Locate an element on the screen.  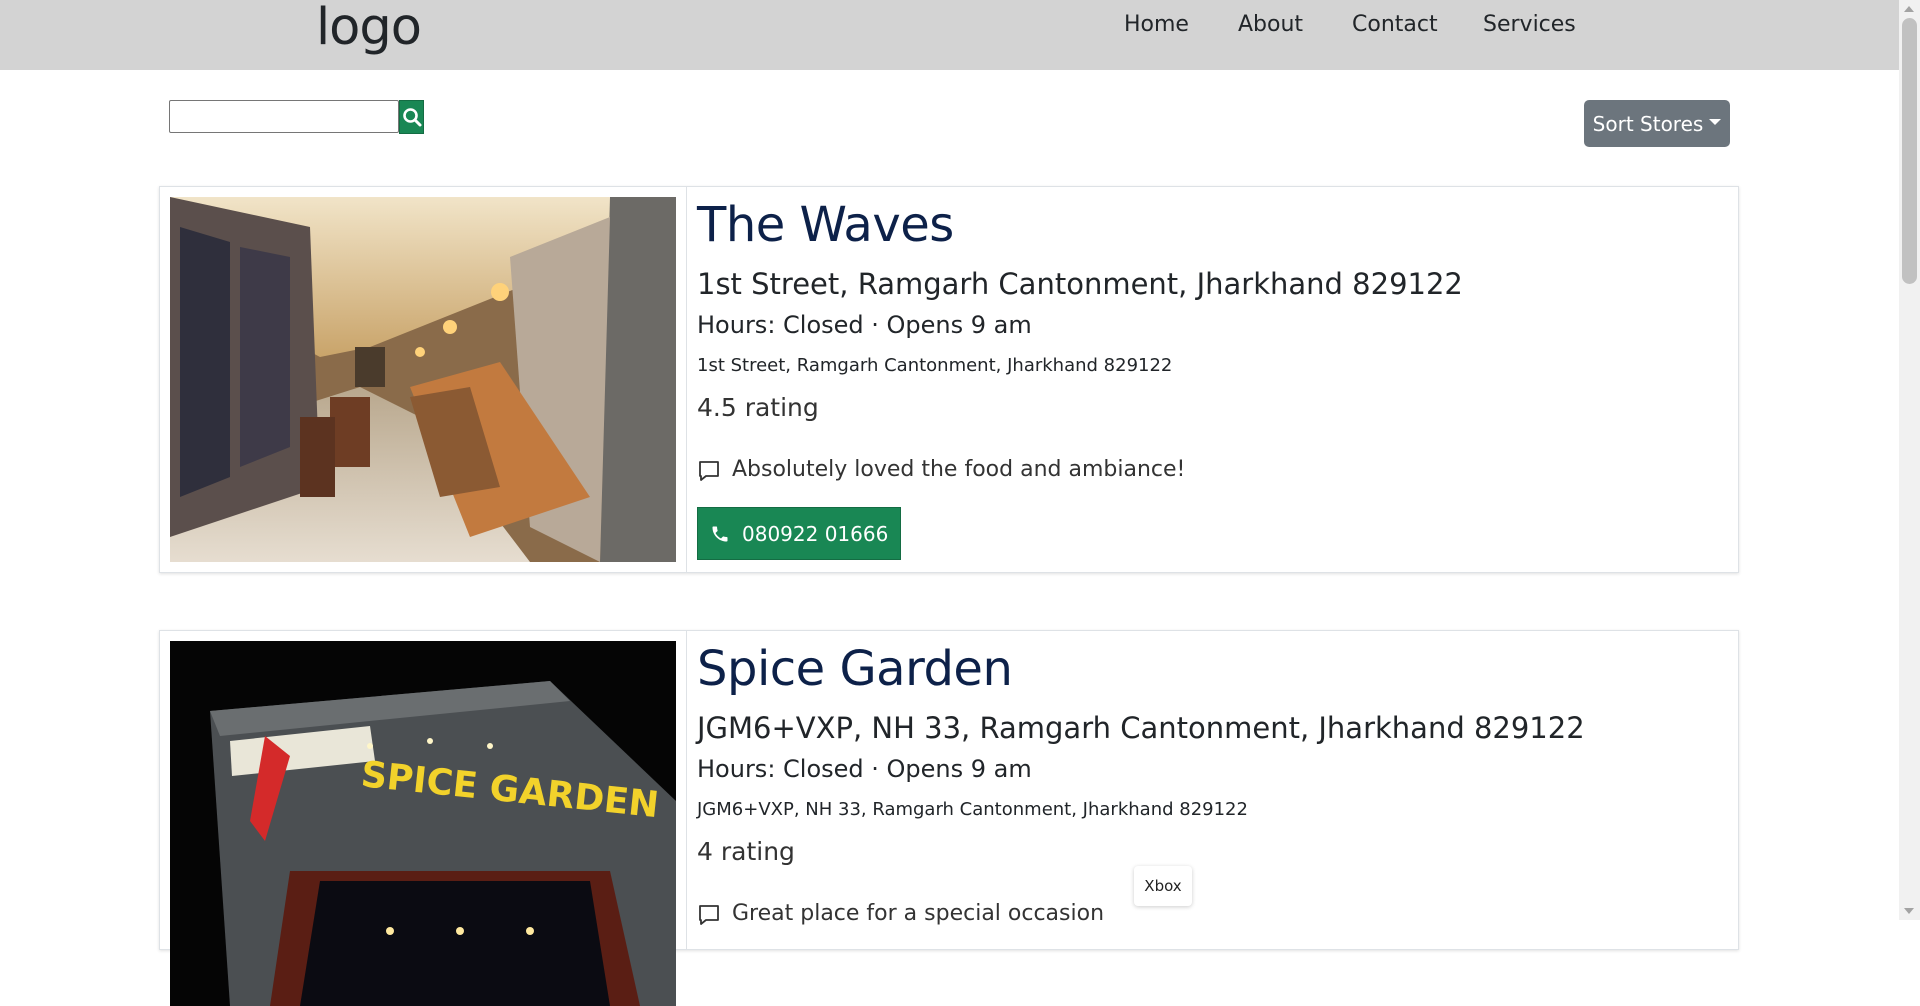
store-review: Absolutely loved the food and ambiance! is located at coordinates (959, 469).